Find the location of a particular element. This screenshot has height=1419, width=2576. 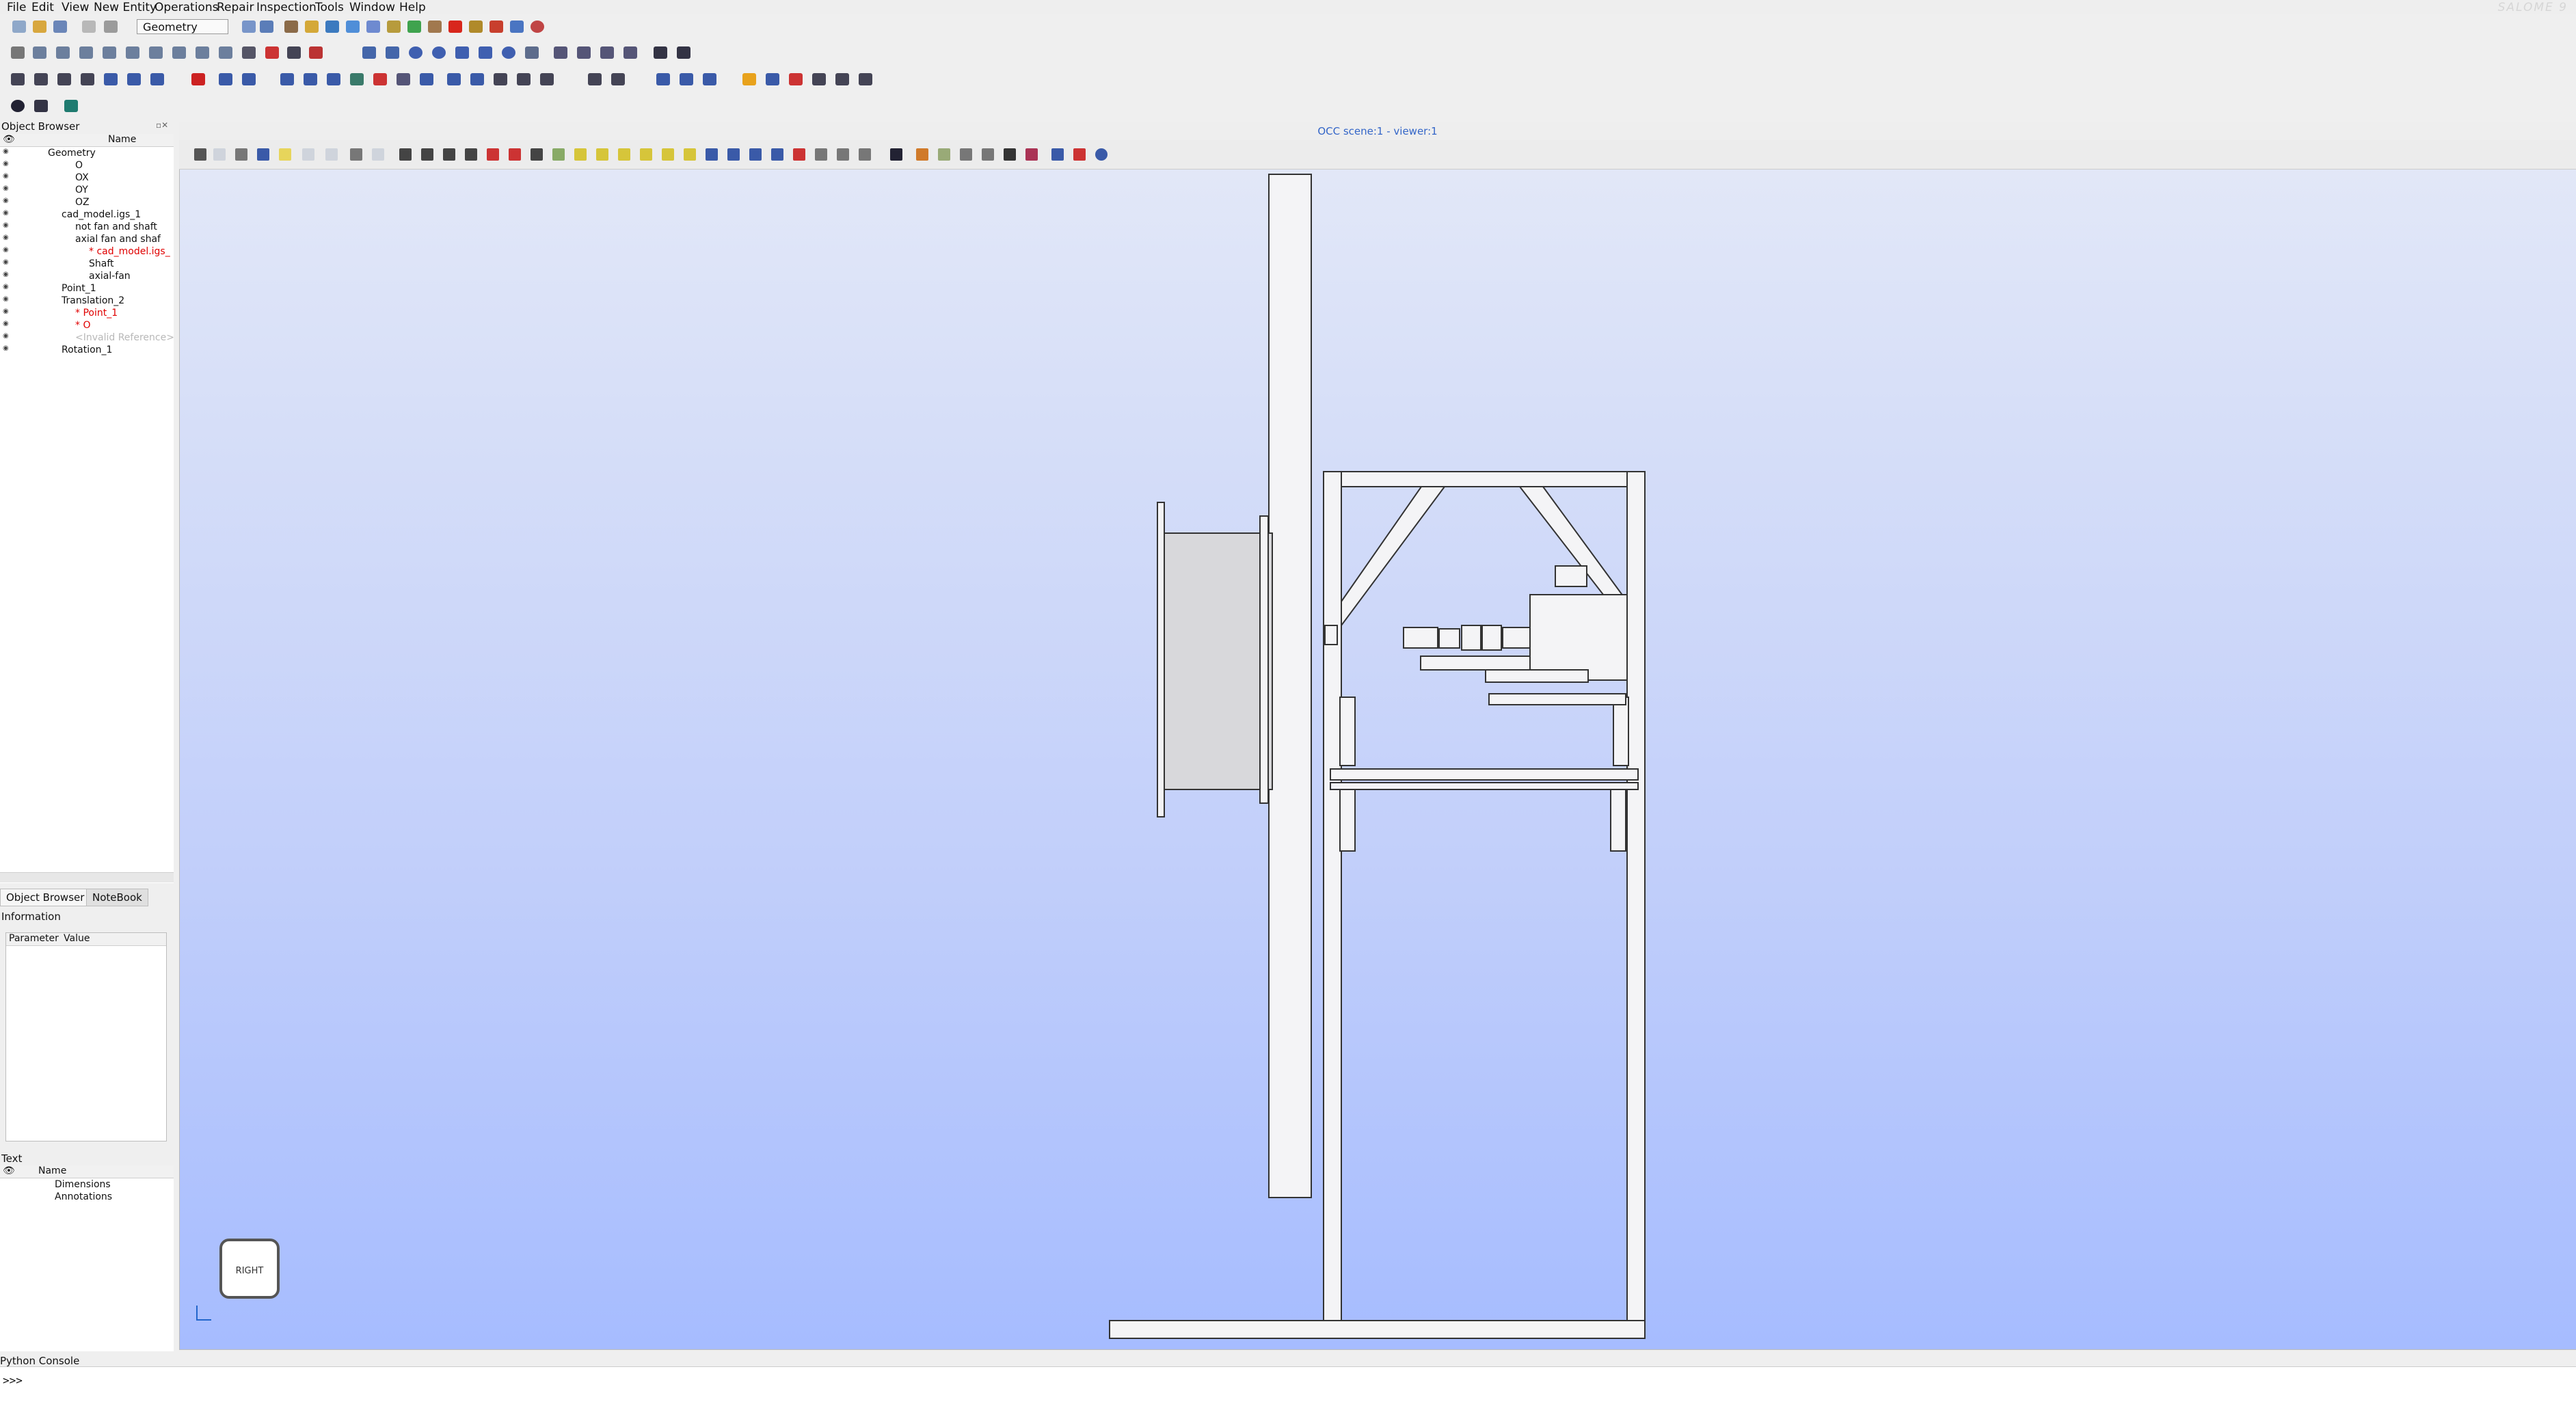

partition-icon is located at coordinates (249, 79).